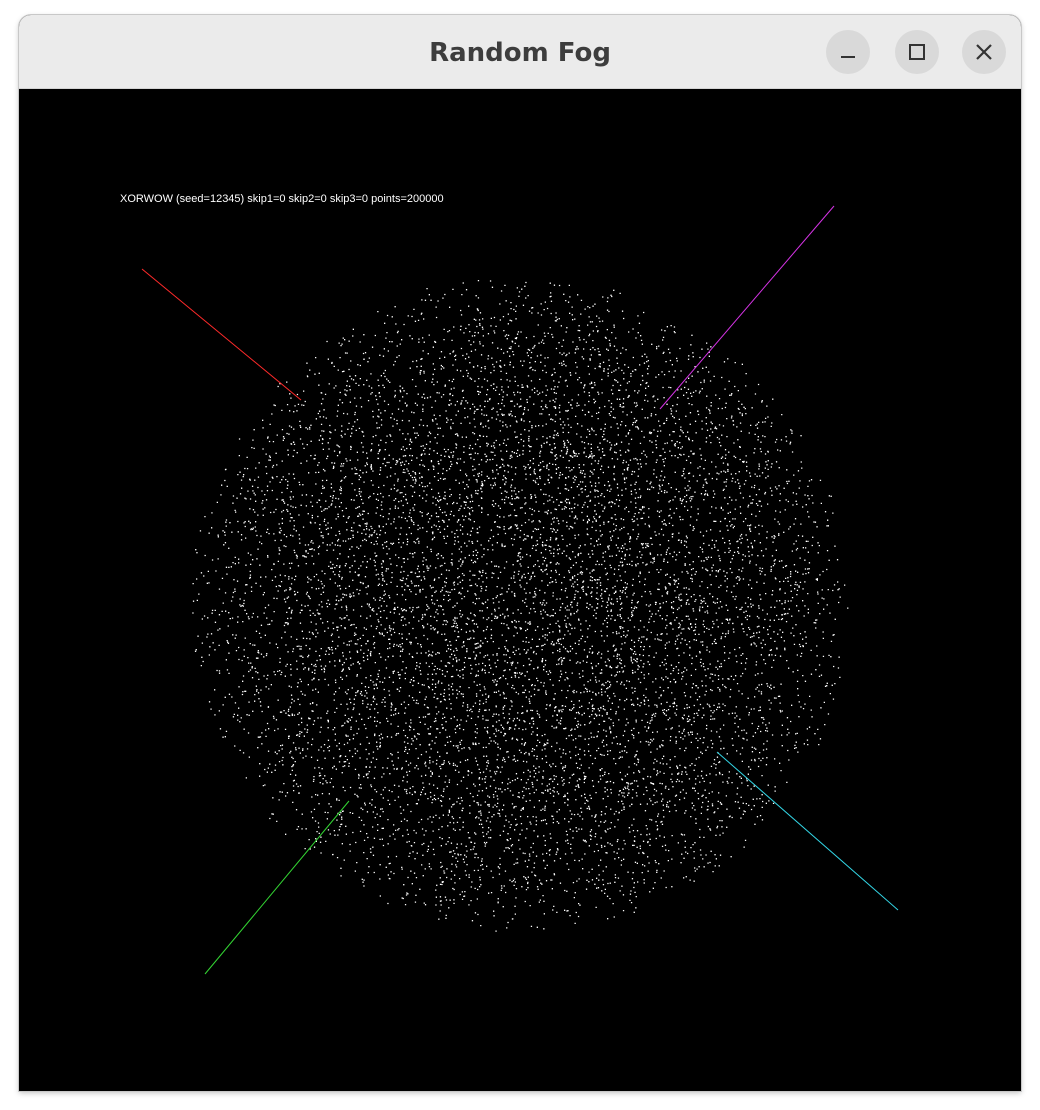 This screenshot has height=1110, width=1040. Describe the element at coordinates (848, 52) in the screenshot. I see `minimize-button` at that location.